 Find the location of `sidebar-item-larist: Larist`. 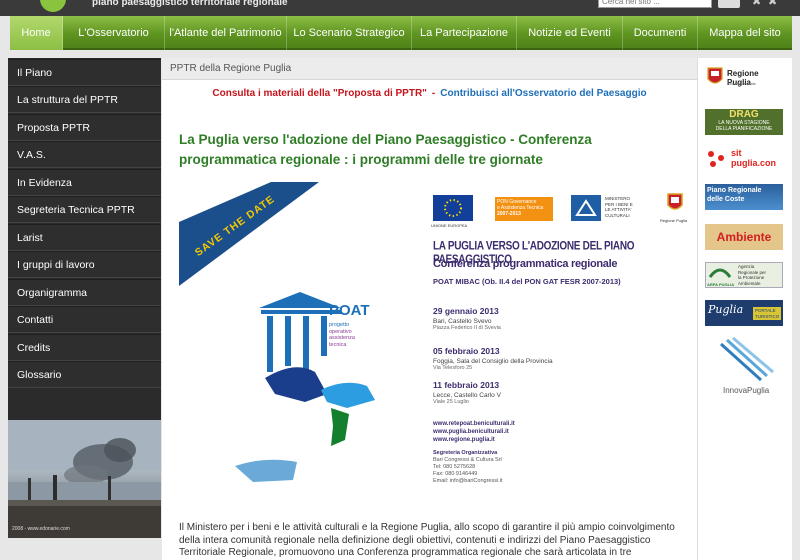

sidebar-item-larist: Larist is located at coordinates (84, 237).